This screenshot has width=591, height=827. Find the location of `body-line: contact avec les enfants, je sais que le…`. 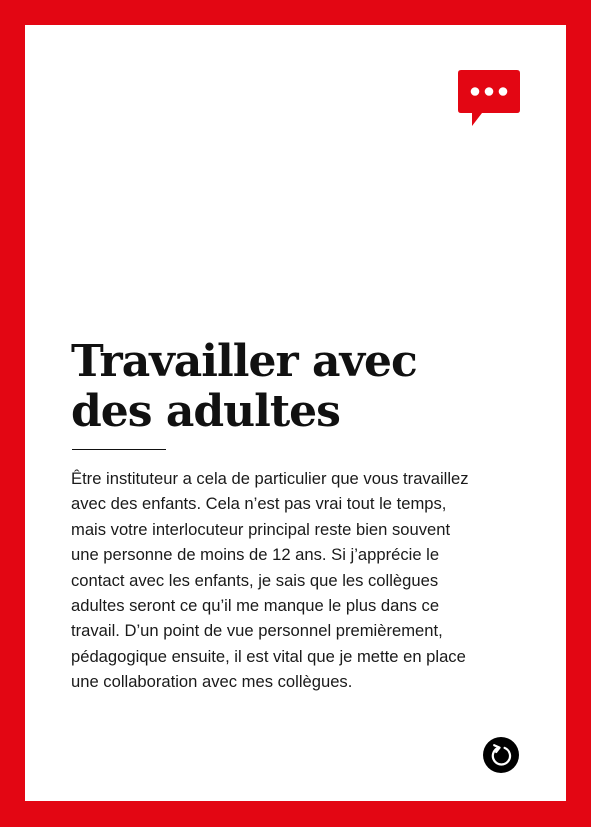

body-line: contact avec les enfants, je sais que le… is located at coordinates (255, 580).